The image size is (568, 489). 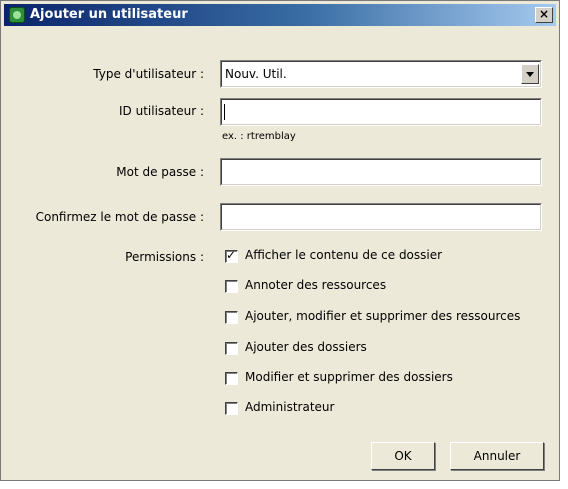 What do you see at coordinates (224, 112) in the screenshot?
I see `text-caret` at bounding box center [224, 112].